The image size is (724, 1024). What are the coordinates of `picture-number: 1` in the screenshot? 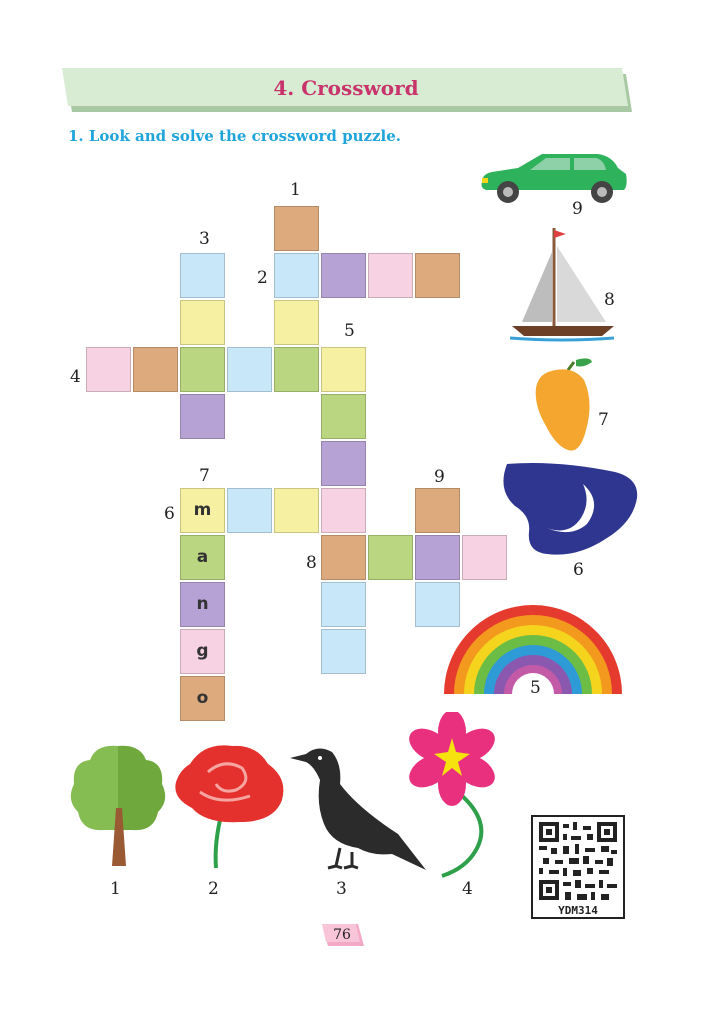 It's located at (115, 889).